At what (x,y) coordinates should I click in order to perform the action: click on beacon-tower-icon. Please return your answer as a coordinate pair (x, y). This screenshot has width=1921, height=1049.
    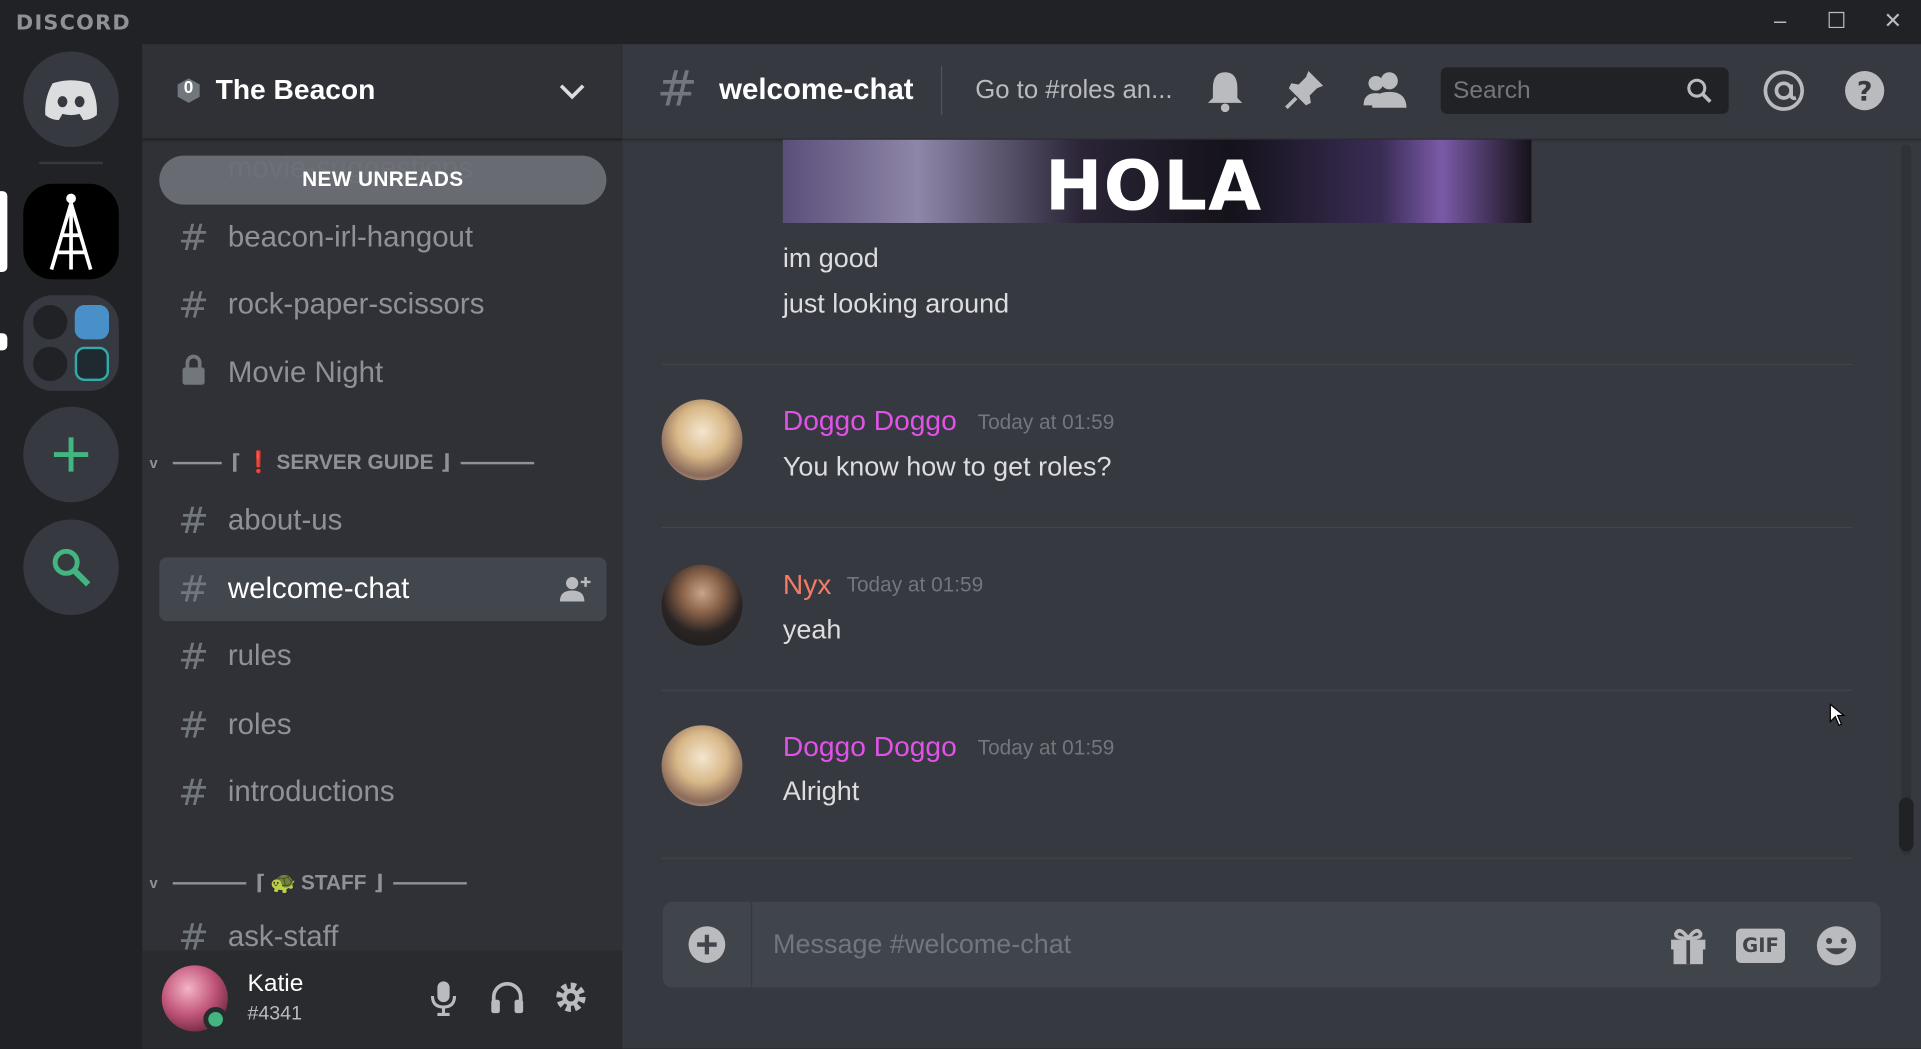
    Looking at the image, I should click on (71, 232).